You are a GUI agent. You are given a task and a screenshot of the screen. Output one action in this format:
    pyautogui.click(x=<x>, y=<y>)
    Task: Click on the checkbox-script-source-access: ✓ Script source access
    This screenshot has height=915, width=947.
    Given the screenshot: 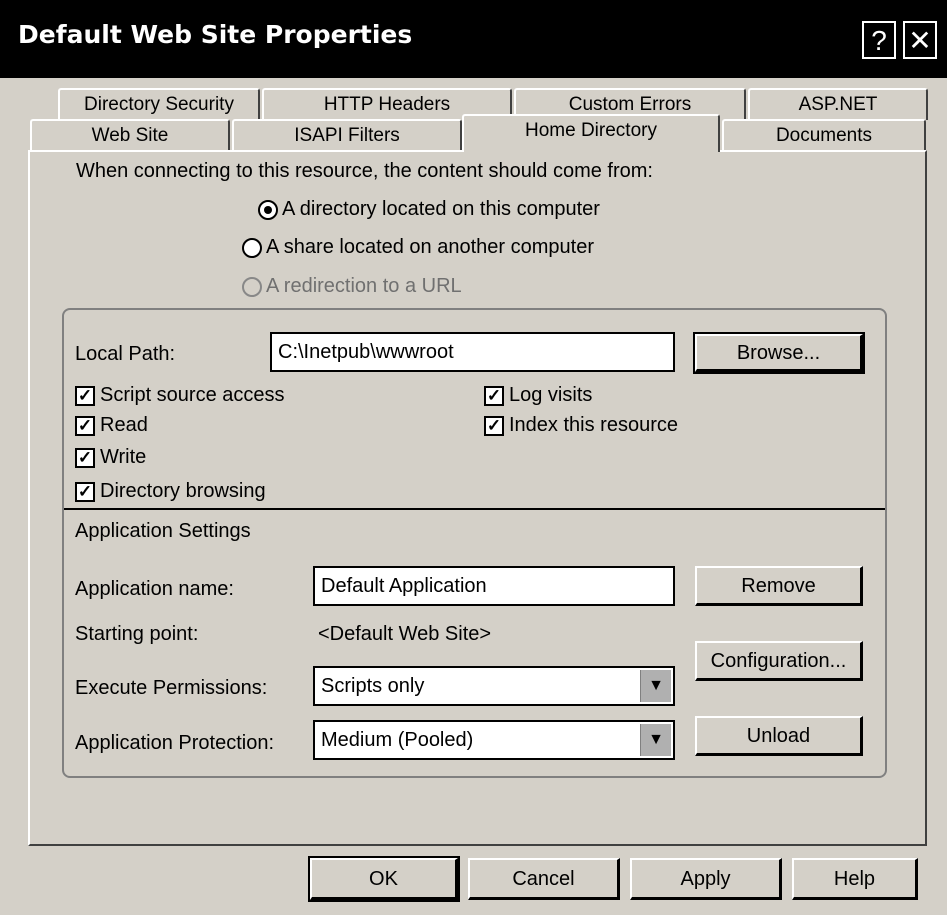 What is the action you would take?
    pyautogui.click(x=180, y=395)
    